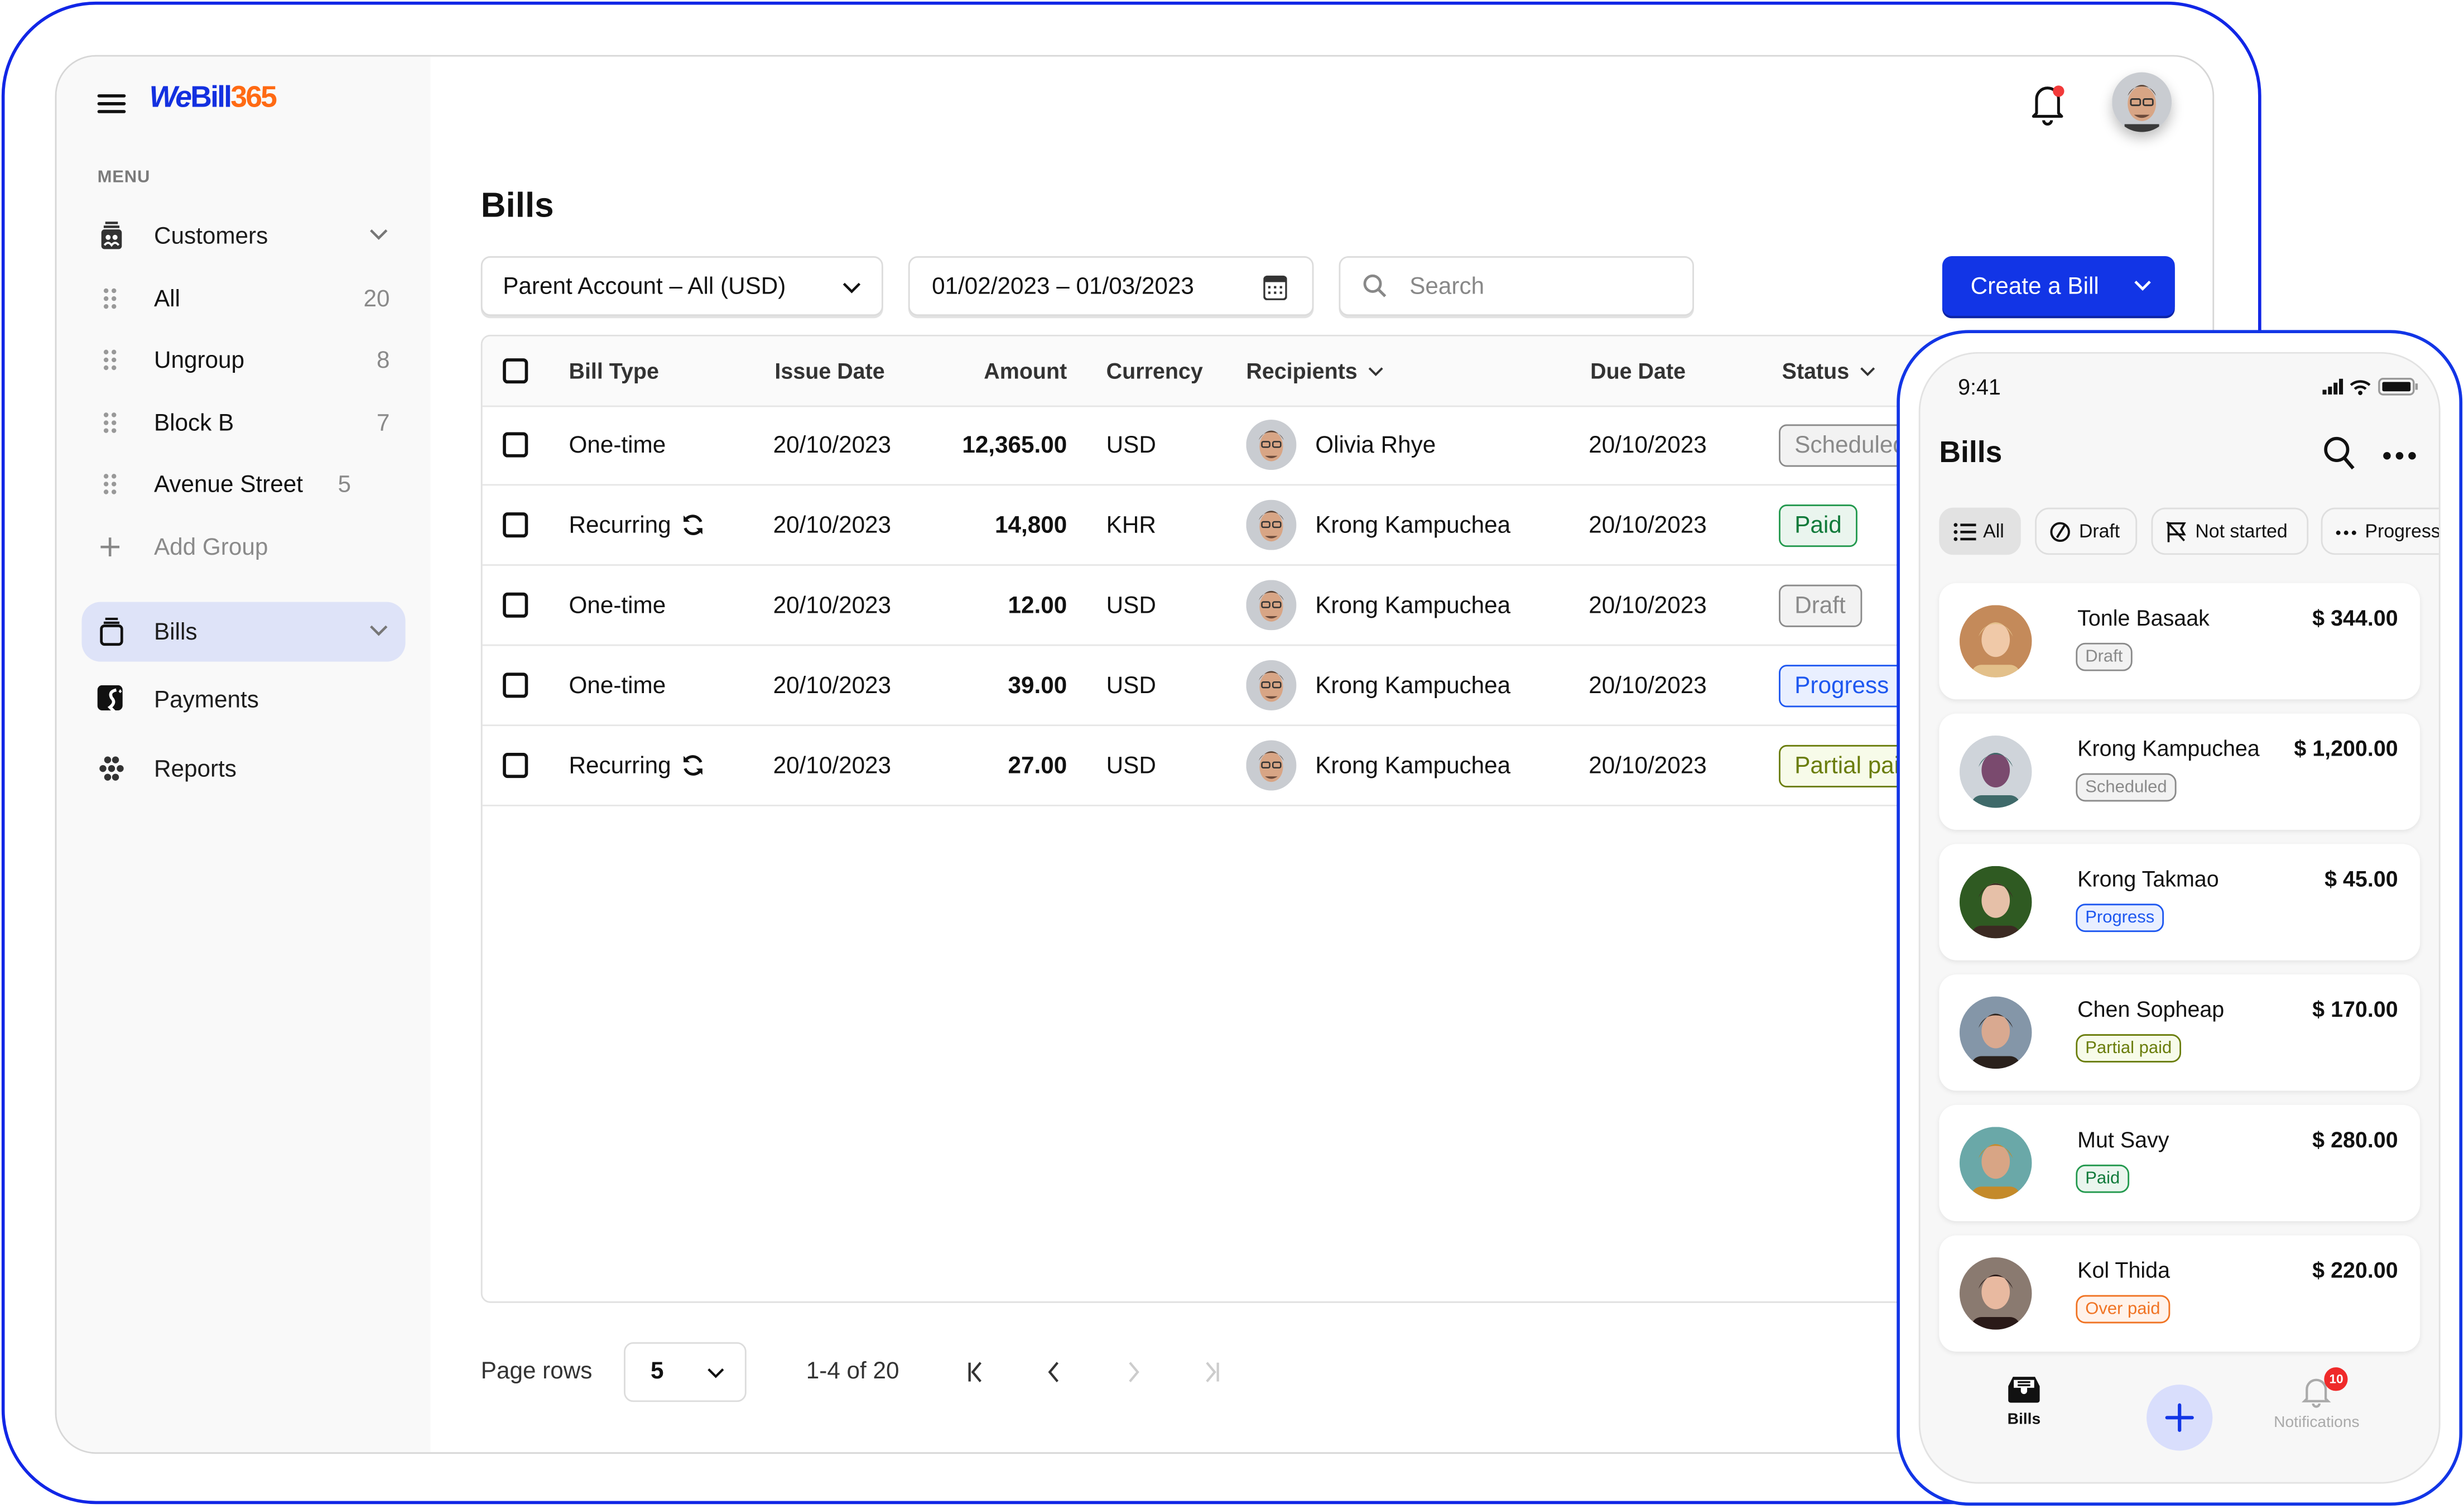 This screenshot has width=2464, height=1509. What do you see at coordinates (1638, 371) in the screenshot?
I see `column-header-due-date: Due Date` at bounding box center [1638, 371].